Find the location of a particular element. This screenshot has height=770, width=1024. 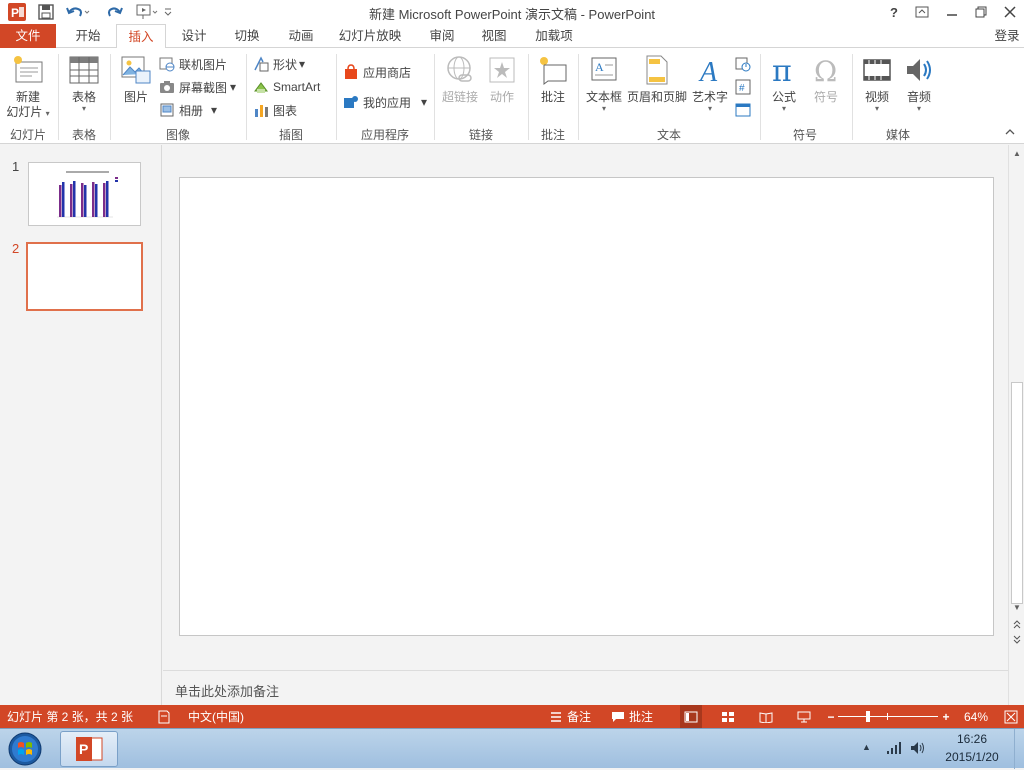

normal-view-icon is located at coordinates (691, 716).